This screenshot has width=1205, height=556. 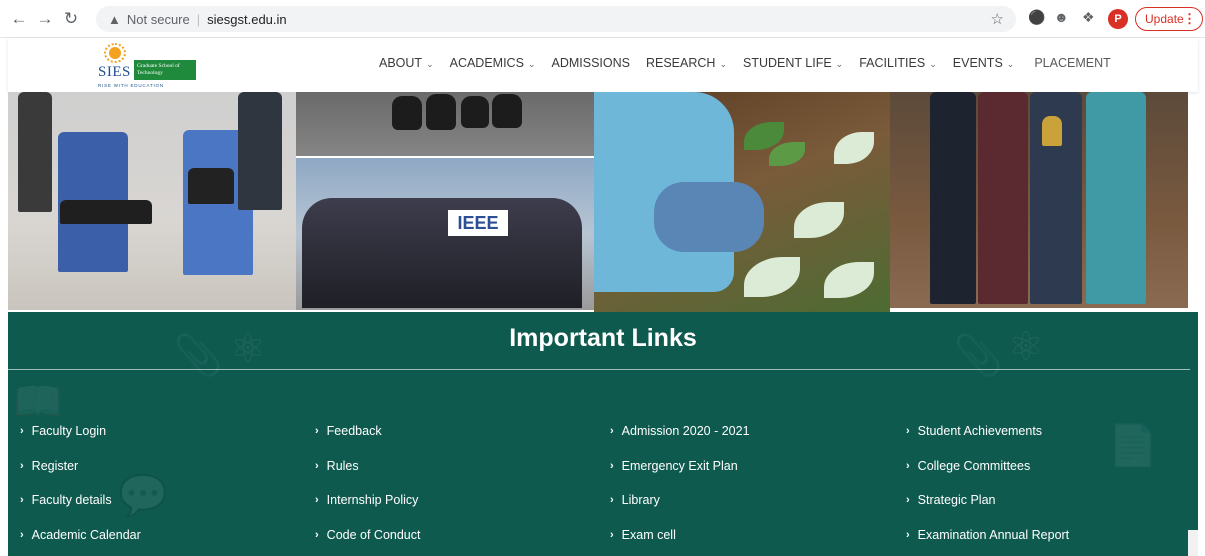 What do you see at coordinates (680, 441) in the screenshot?
I see `link-admission: › Admission 2020 - 2021` at bounding box center [680, 441].